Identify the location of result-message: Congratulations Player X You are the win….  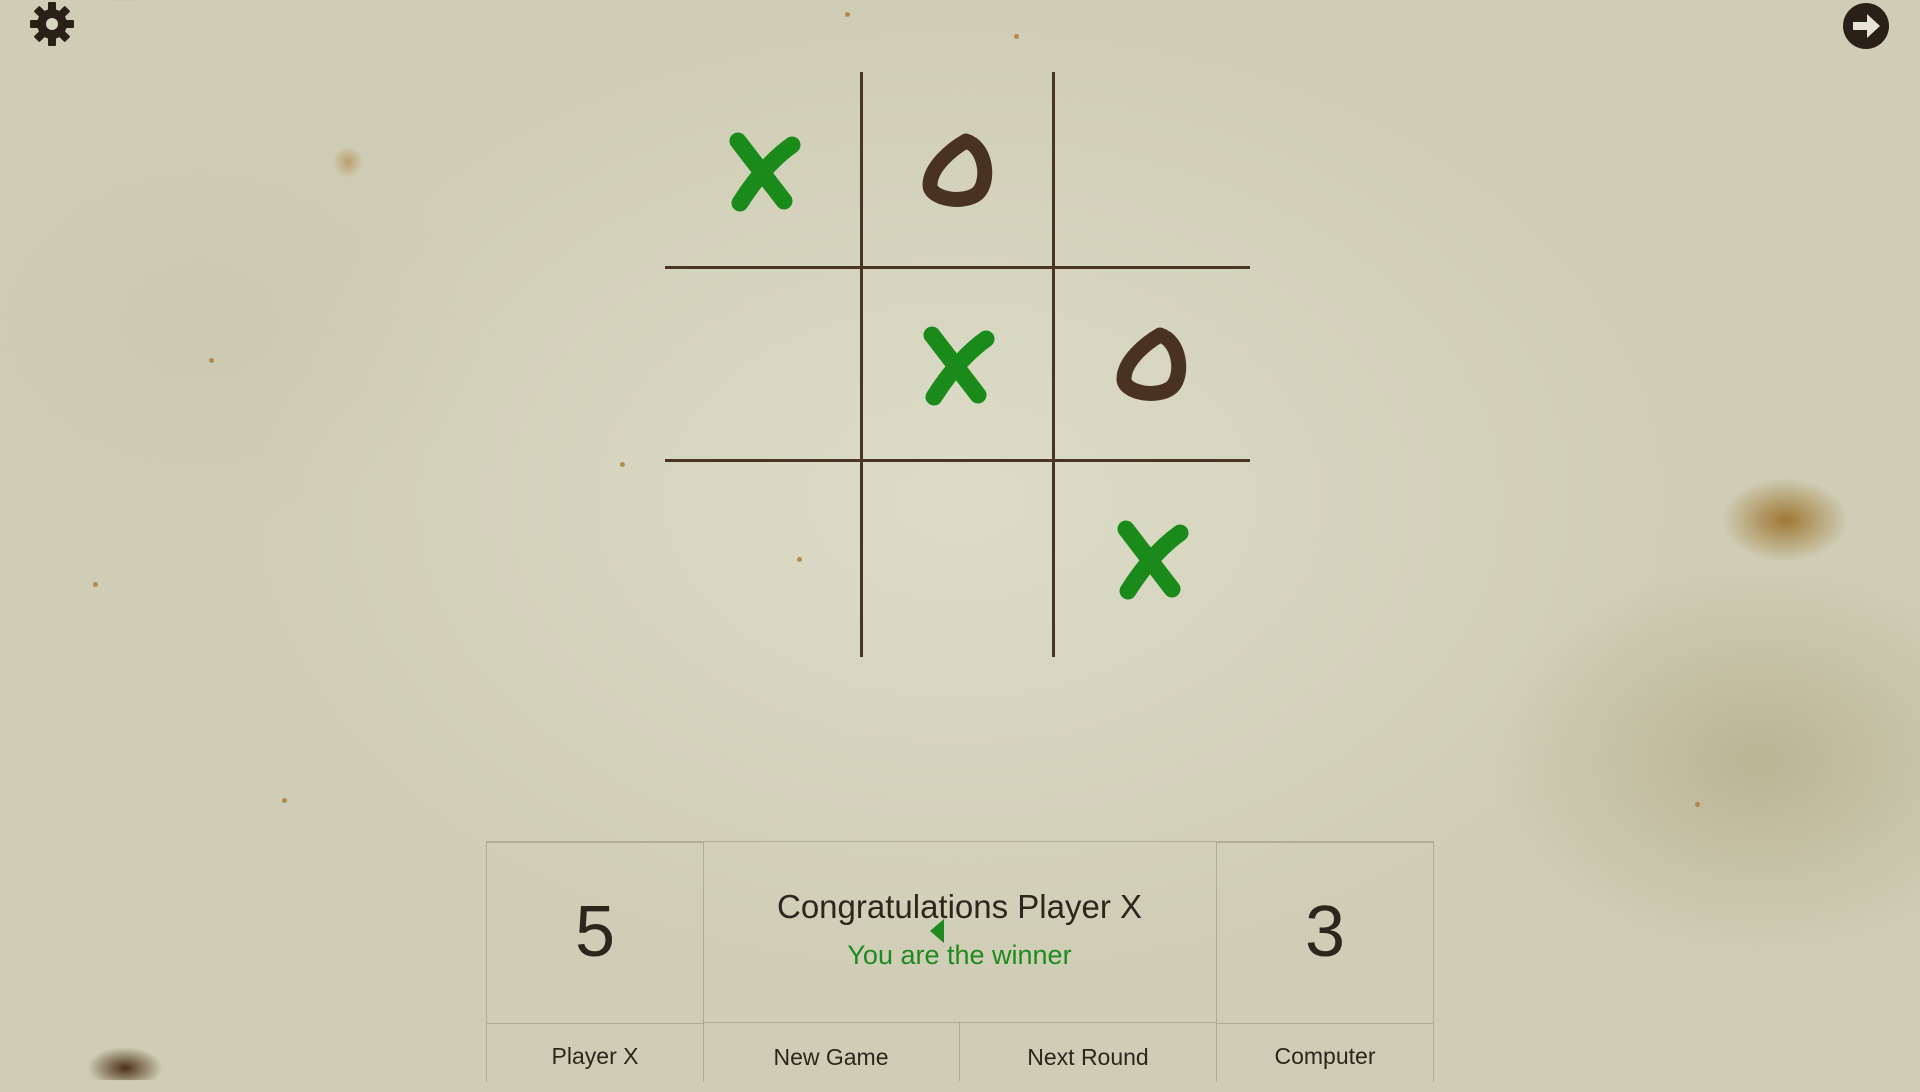
(959, 932).